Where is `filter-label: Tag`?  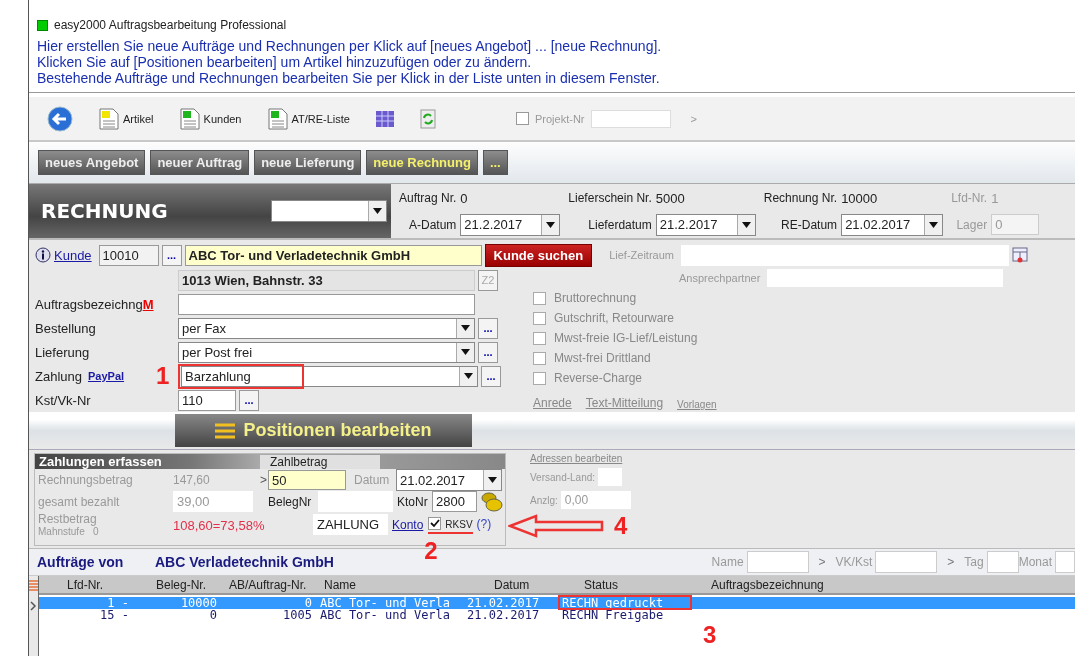 filter-label: Tag is located at coordinates (974, 562).